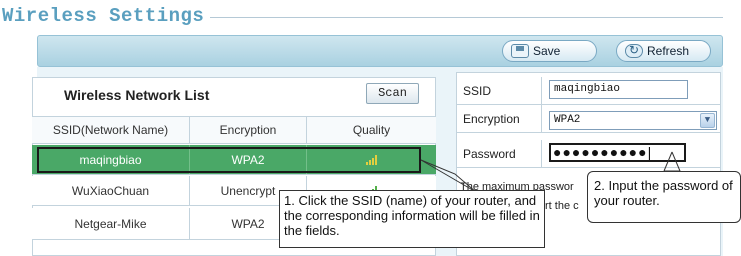 Image resolution: width=741 pixels, height=256 pixels. What do you see at coordinates (707, 120) in the screenshot?
I see `chevron-down-icon: ▼` at bounding box center [707, 120].